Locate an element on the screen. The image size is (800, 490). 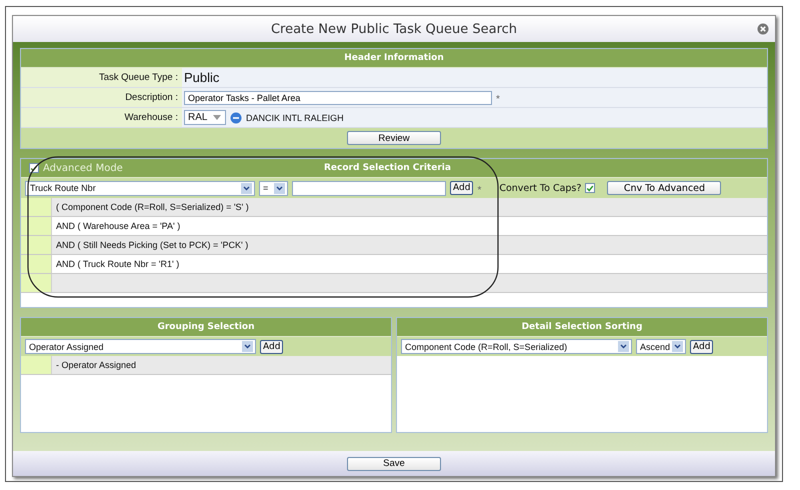
field-dropdown: Truck Route Nbr is located at coordinates (140, 188).